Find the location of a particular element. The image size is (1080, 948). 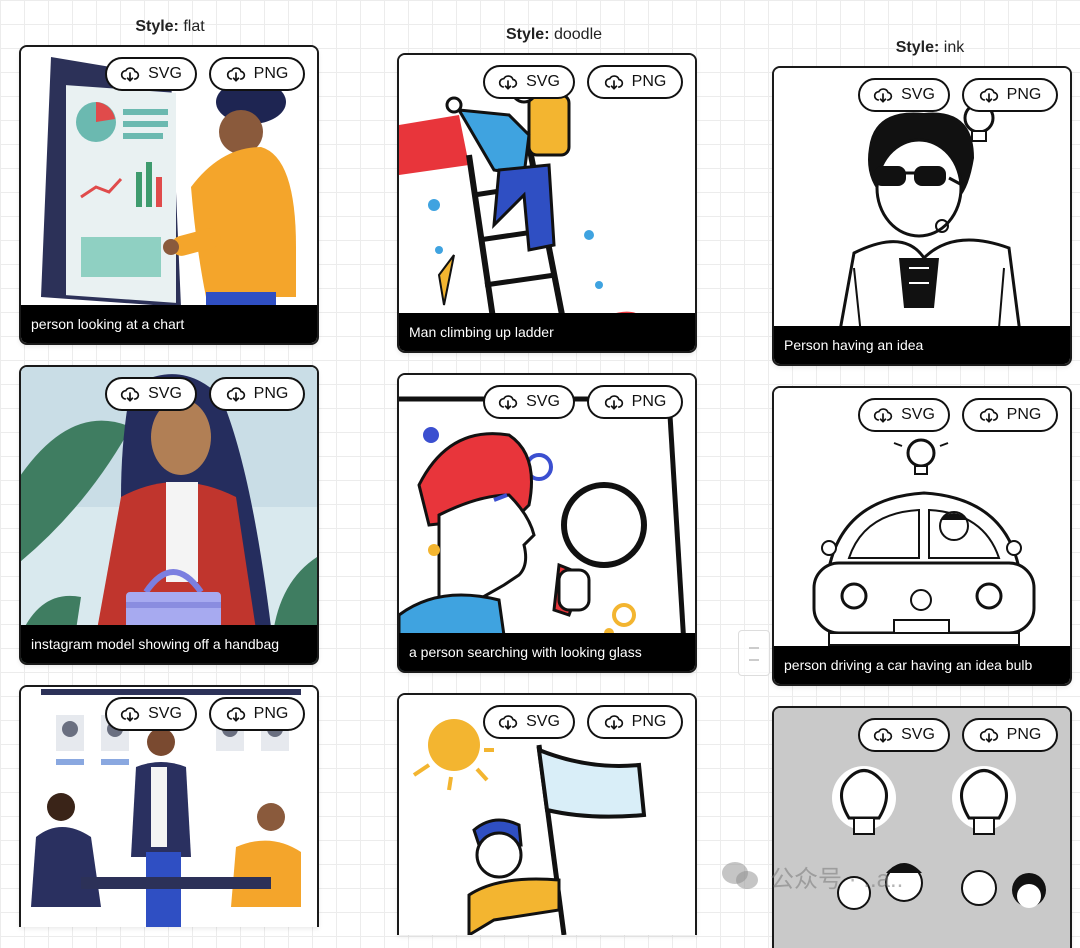

image-caption: a person searching with looking glass is located at coordinates (547, 652).